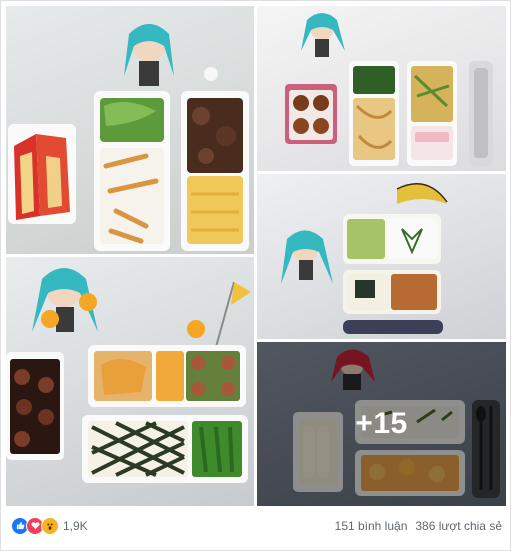 This screenshot has width=511, height=551. I want to click on wow-icon, so click(50, 525).